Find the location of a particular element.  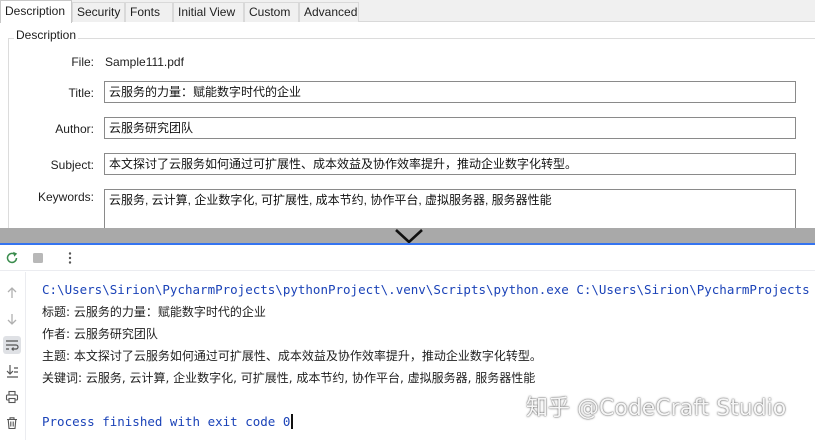

file-name-value: Sample111.pdf is located at coordinates (144, 62).